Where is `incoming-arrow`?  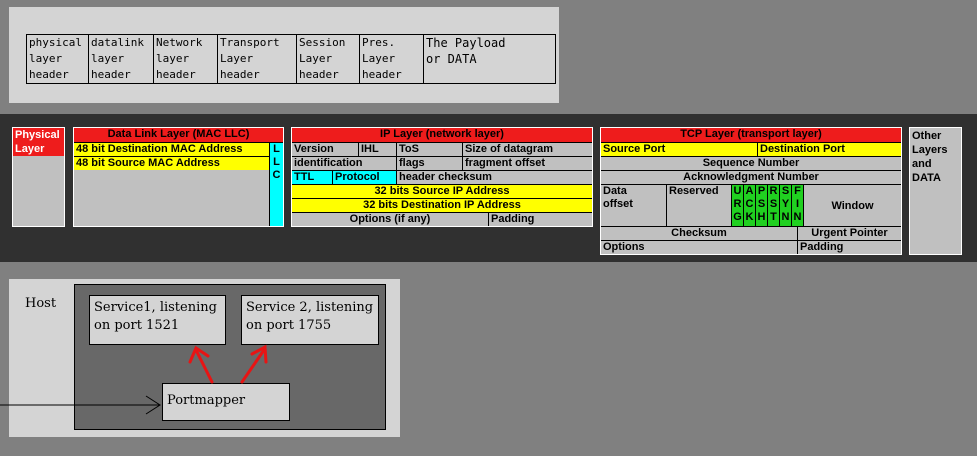 incoming-arrow is located at coordinates (80, 405).